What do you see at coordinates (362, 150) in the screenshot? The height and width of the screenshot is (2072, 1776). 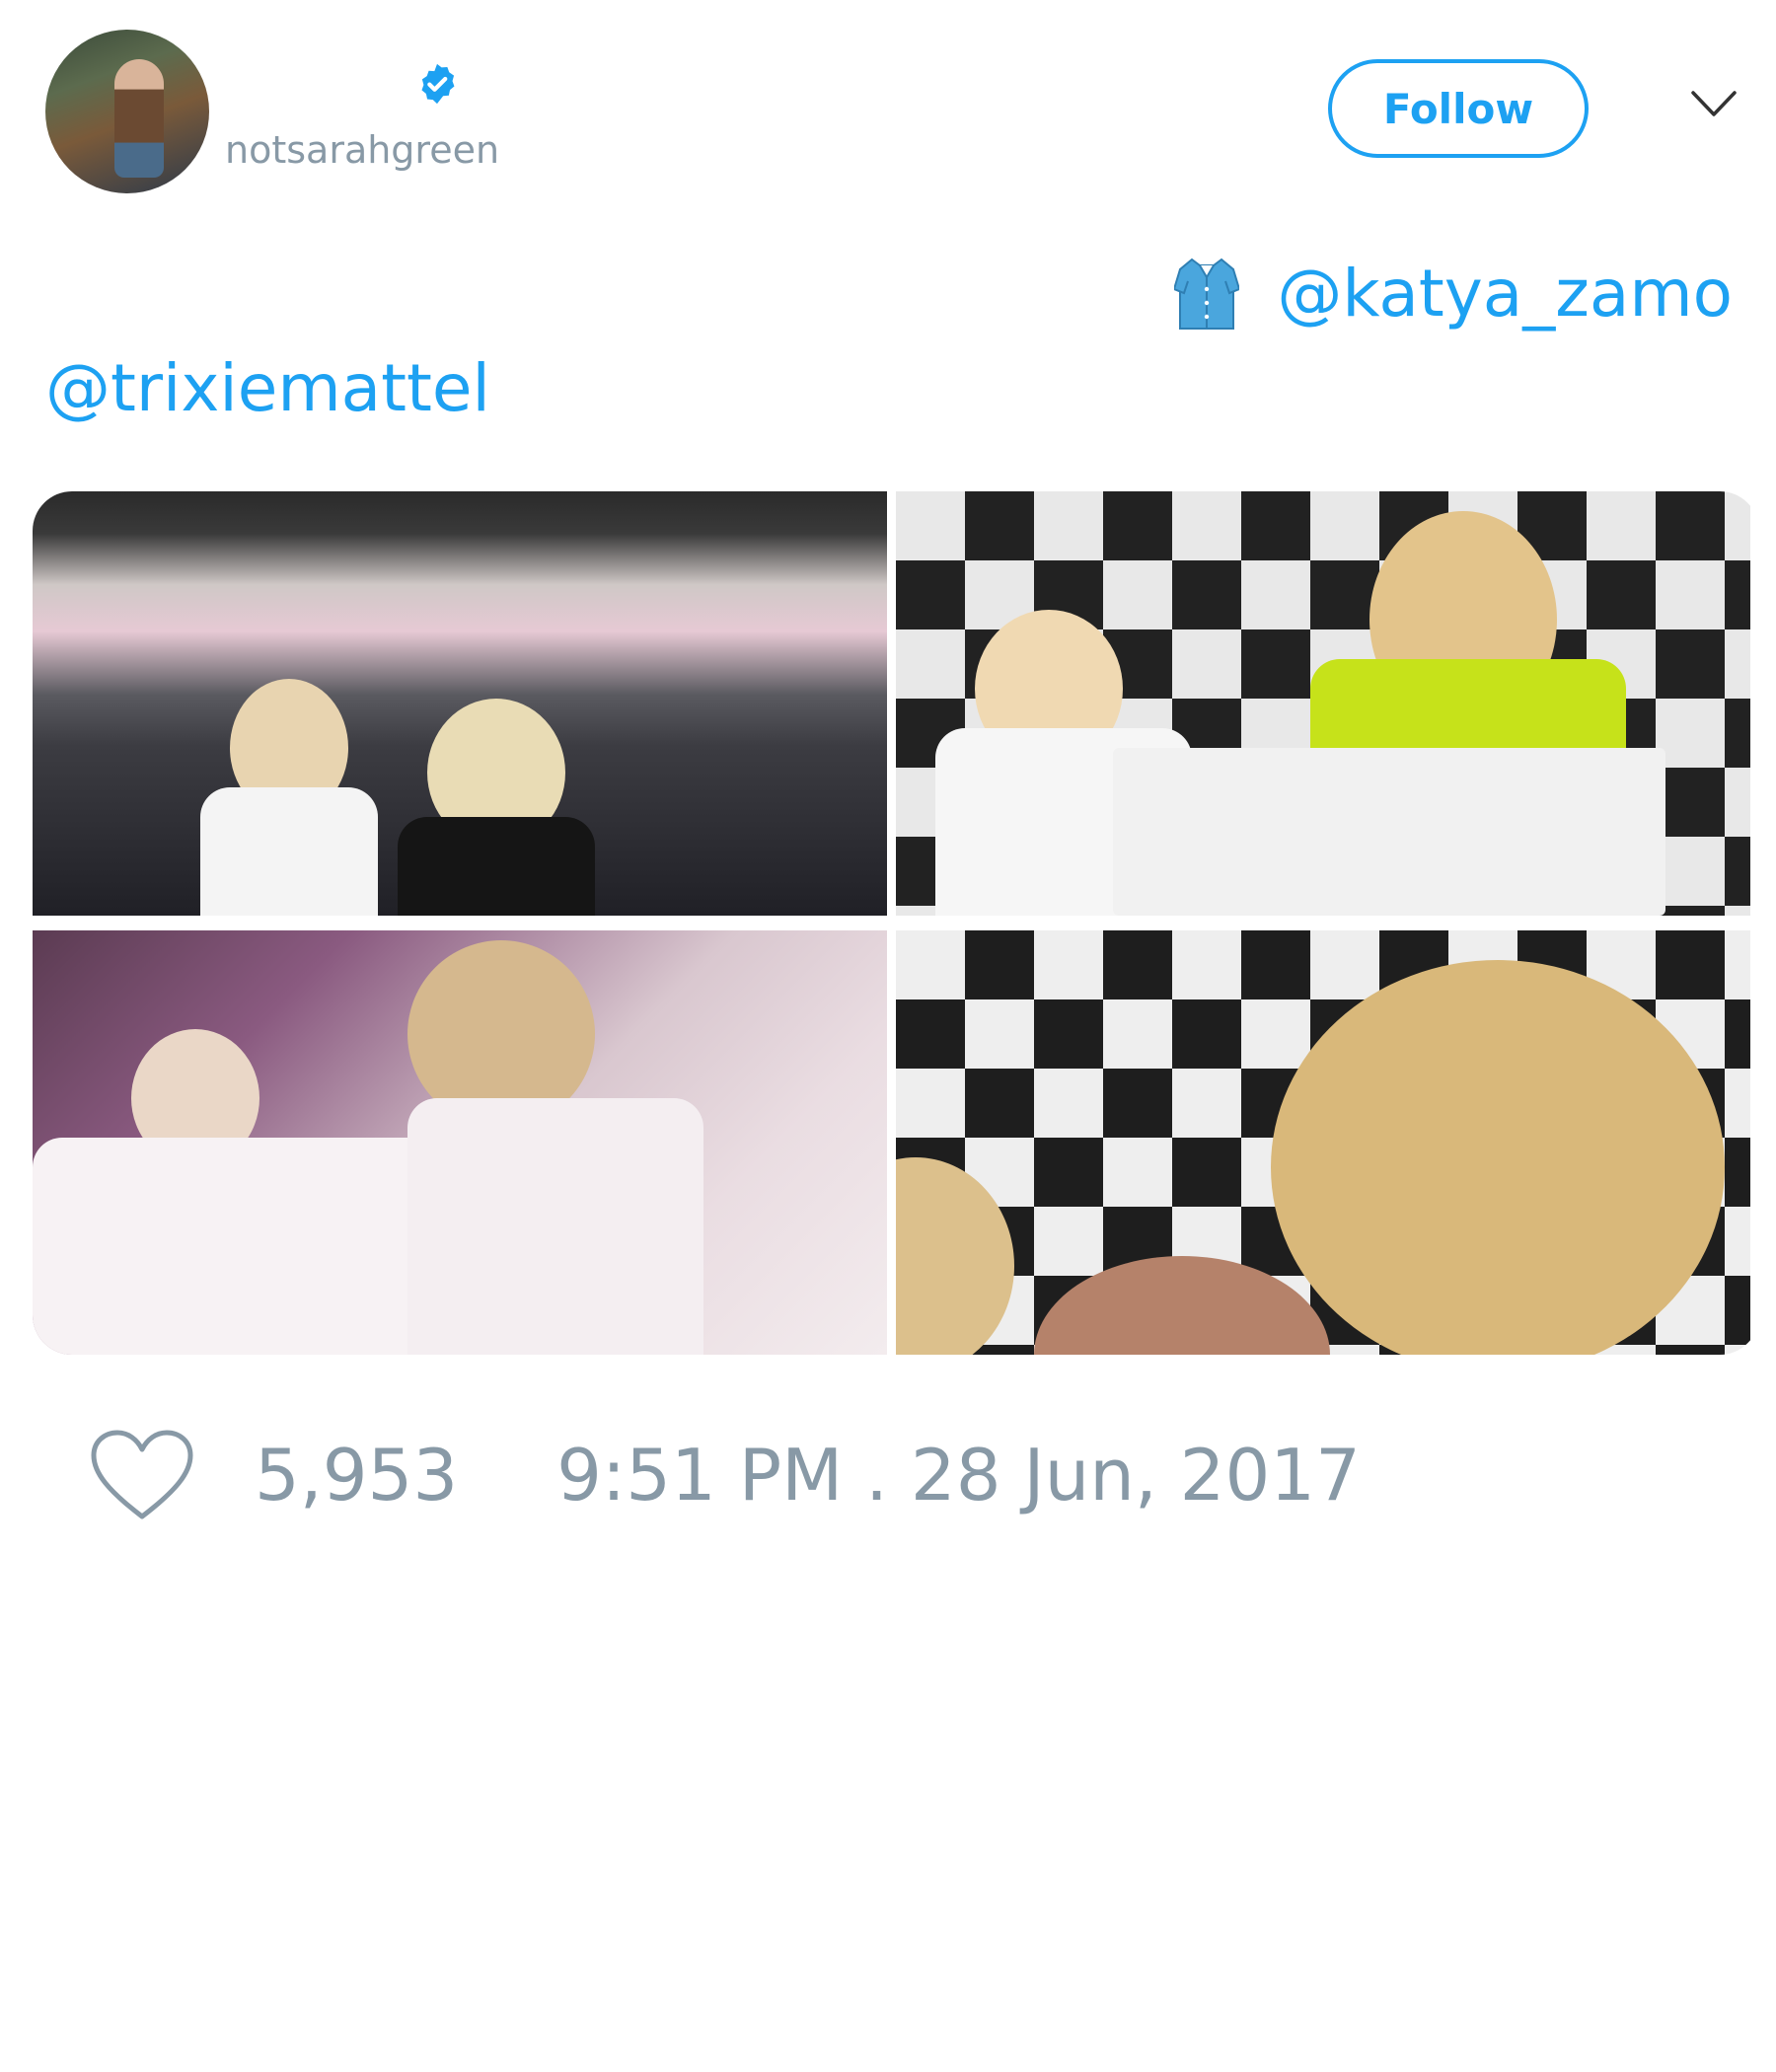 I see `user-handle: notsarahgreen` at bounding box center [362, 150].